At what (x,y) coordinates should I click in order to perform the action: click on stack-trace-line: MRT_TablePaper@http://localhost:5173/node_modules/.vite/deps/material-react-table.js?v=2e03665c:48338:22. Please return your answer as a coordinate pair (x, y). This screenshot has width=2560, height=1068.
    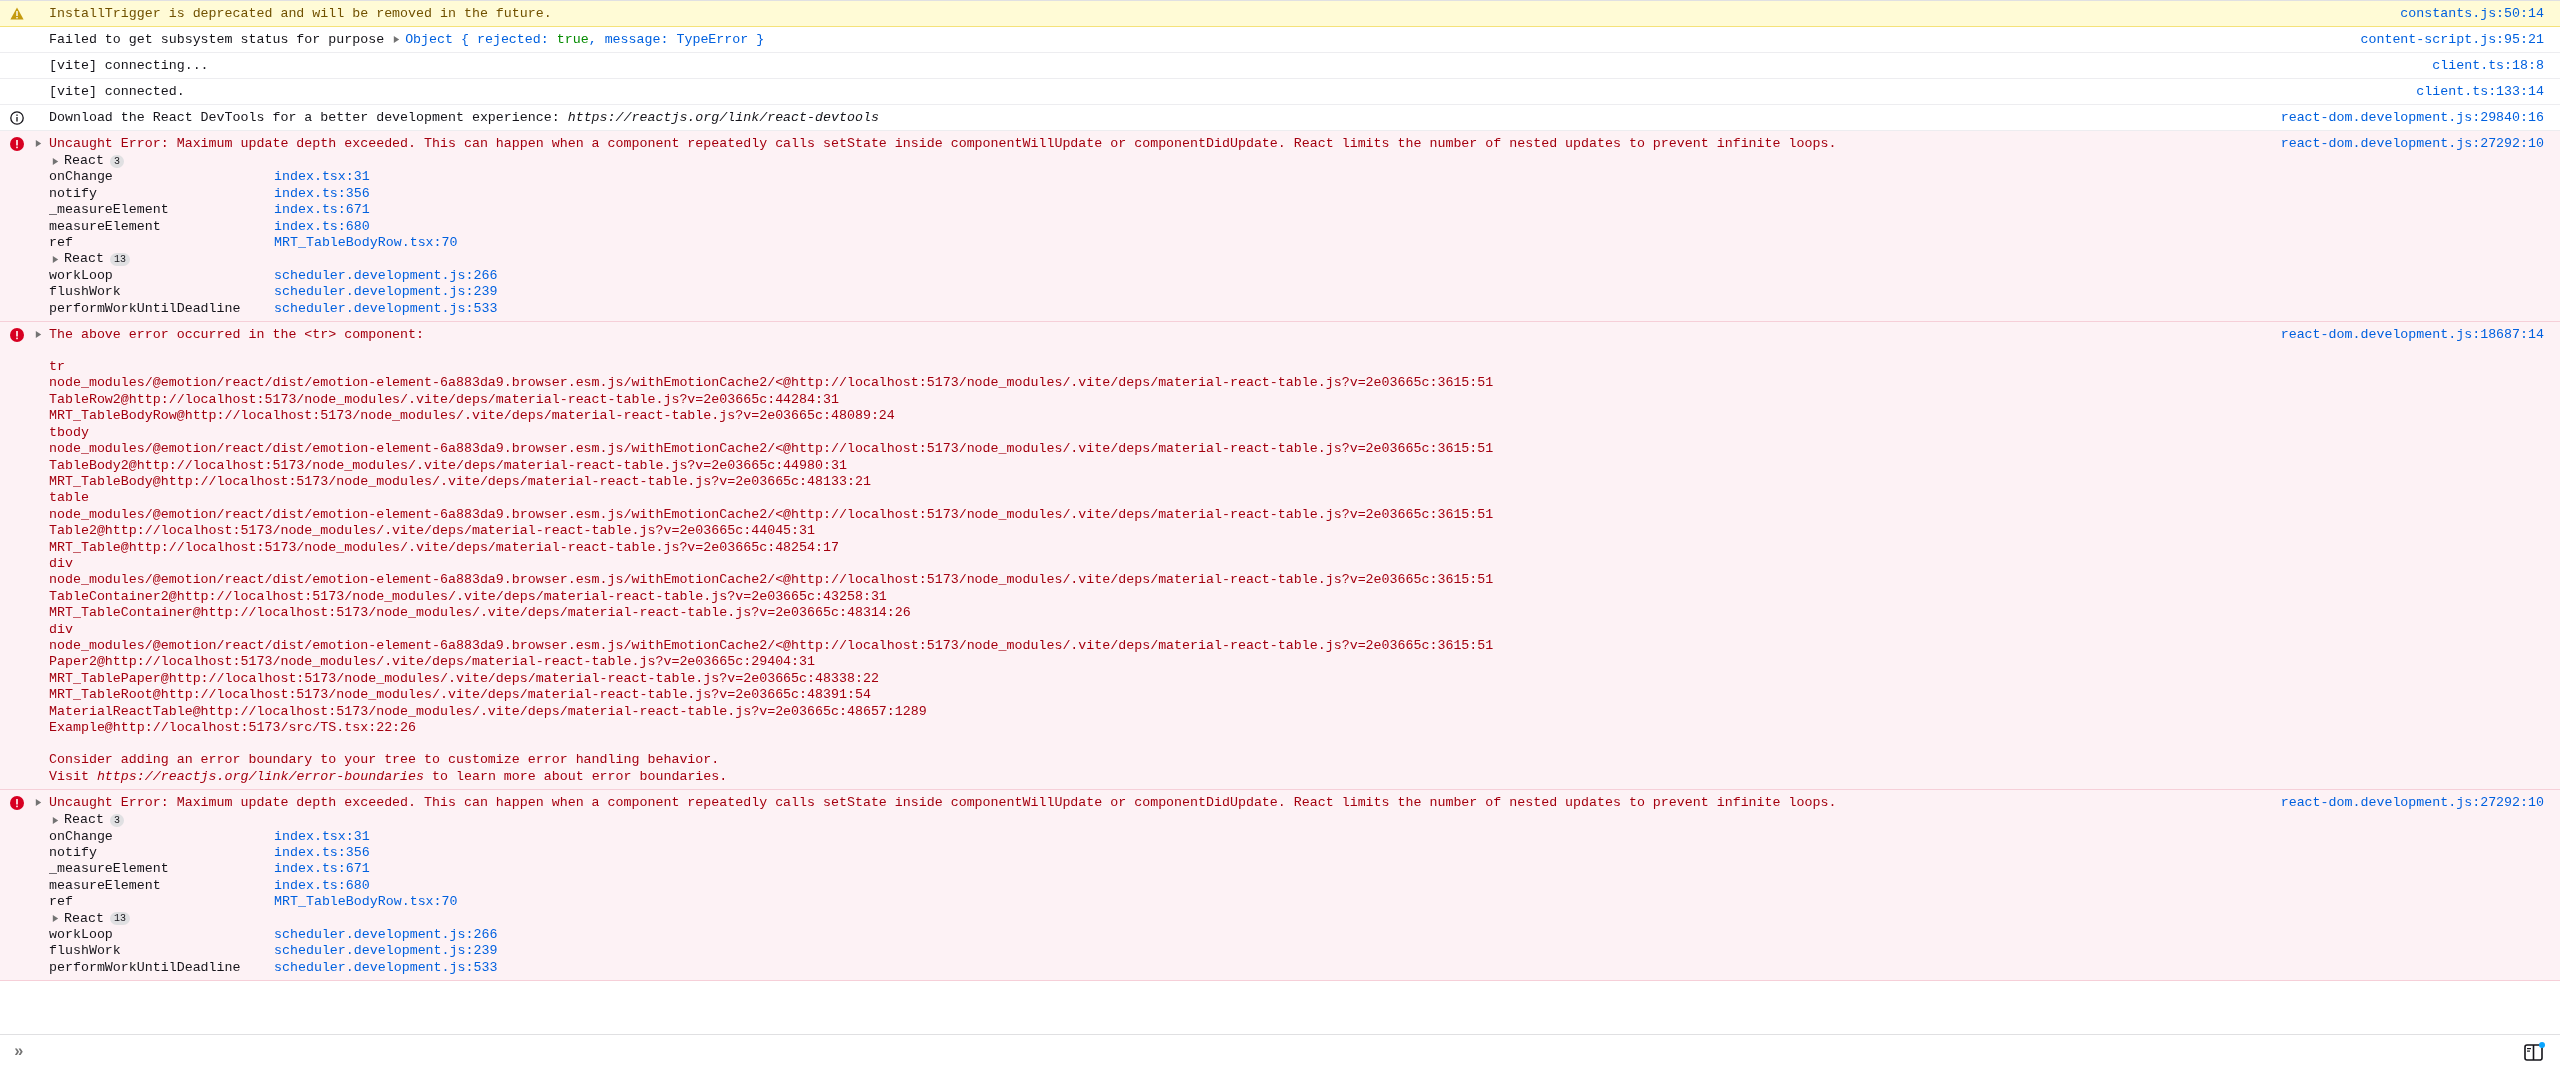
    Looking at the image, I should click on (464, 679).